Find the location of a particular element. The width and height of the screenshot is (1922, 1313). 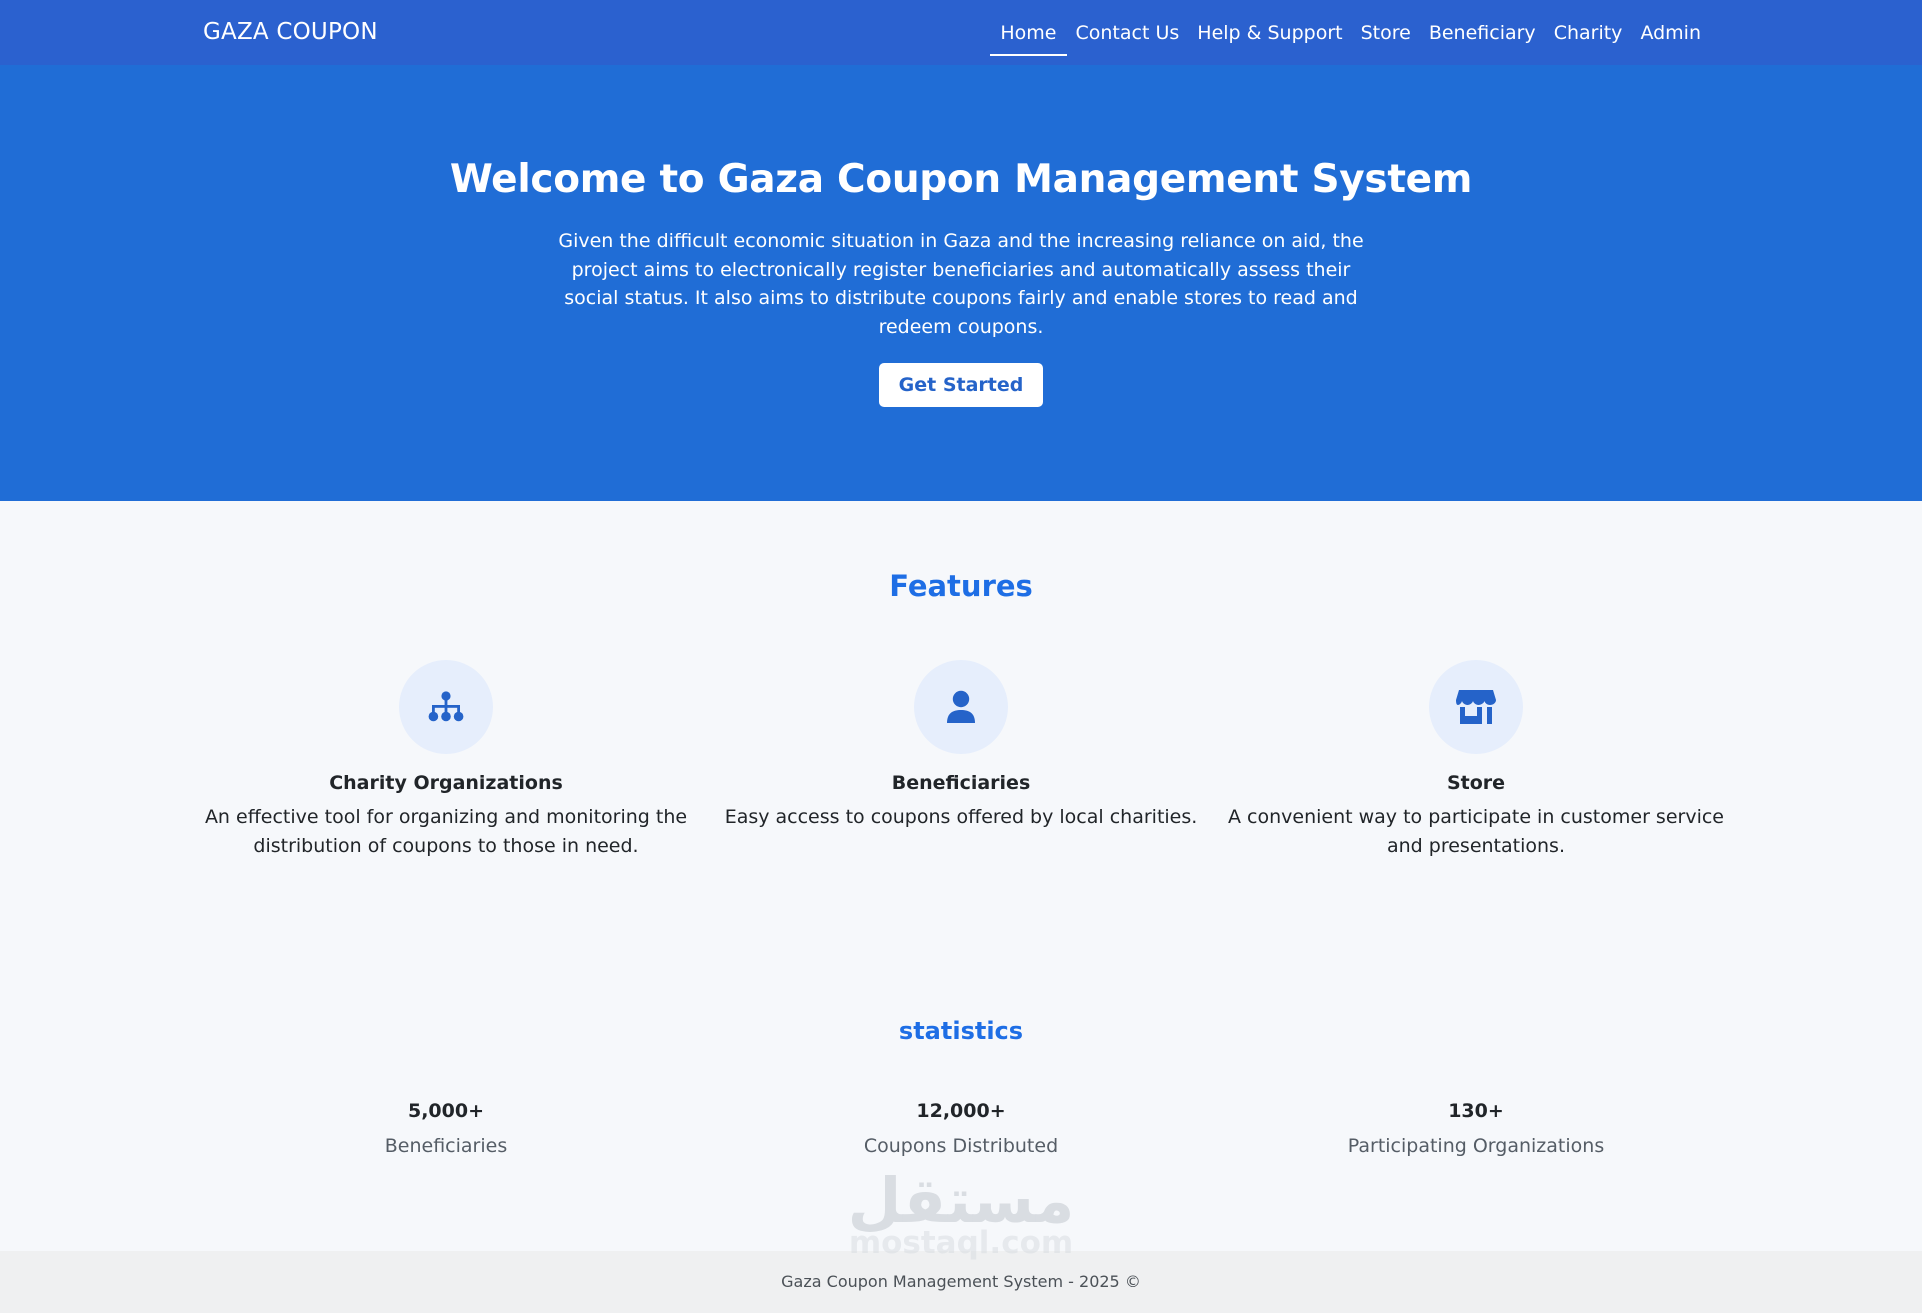

footer-text: Gaza Coupon Management System - 2025 © is located at coordinates (961, 1281).